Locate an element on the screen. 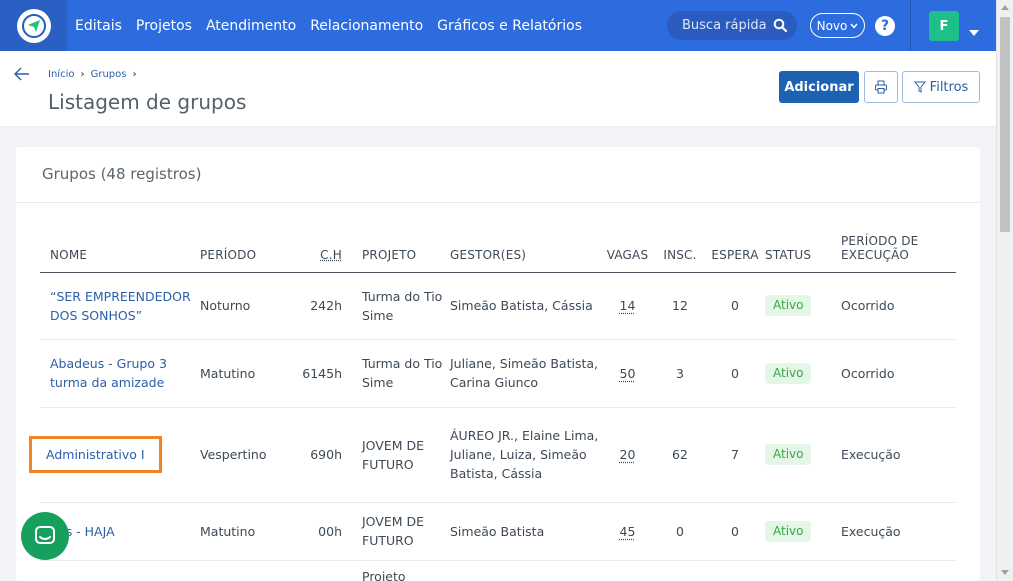  print-button is located at coordinates (881, 87).